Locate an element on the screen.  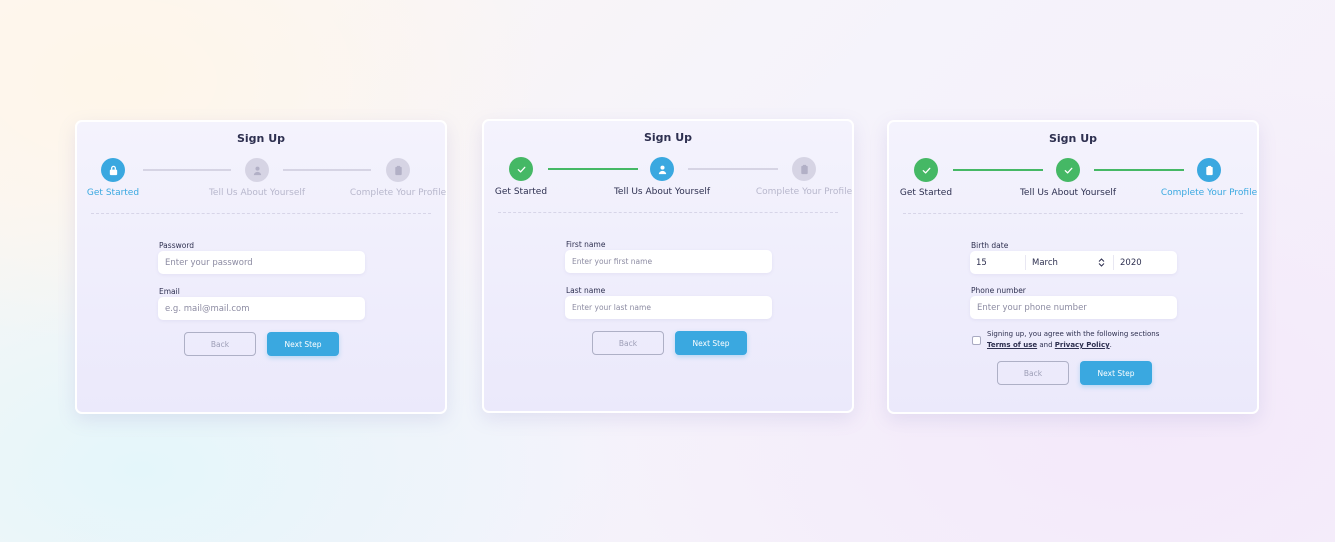
lock-icon is located at coordinates (113, 170).